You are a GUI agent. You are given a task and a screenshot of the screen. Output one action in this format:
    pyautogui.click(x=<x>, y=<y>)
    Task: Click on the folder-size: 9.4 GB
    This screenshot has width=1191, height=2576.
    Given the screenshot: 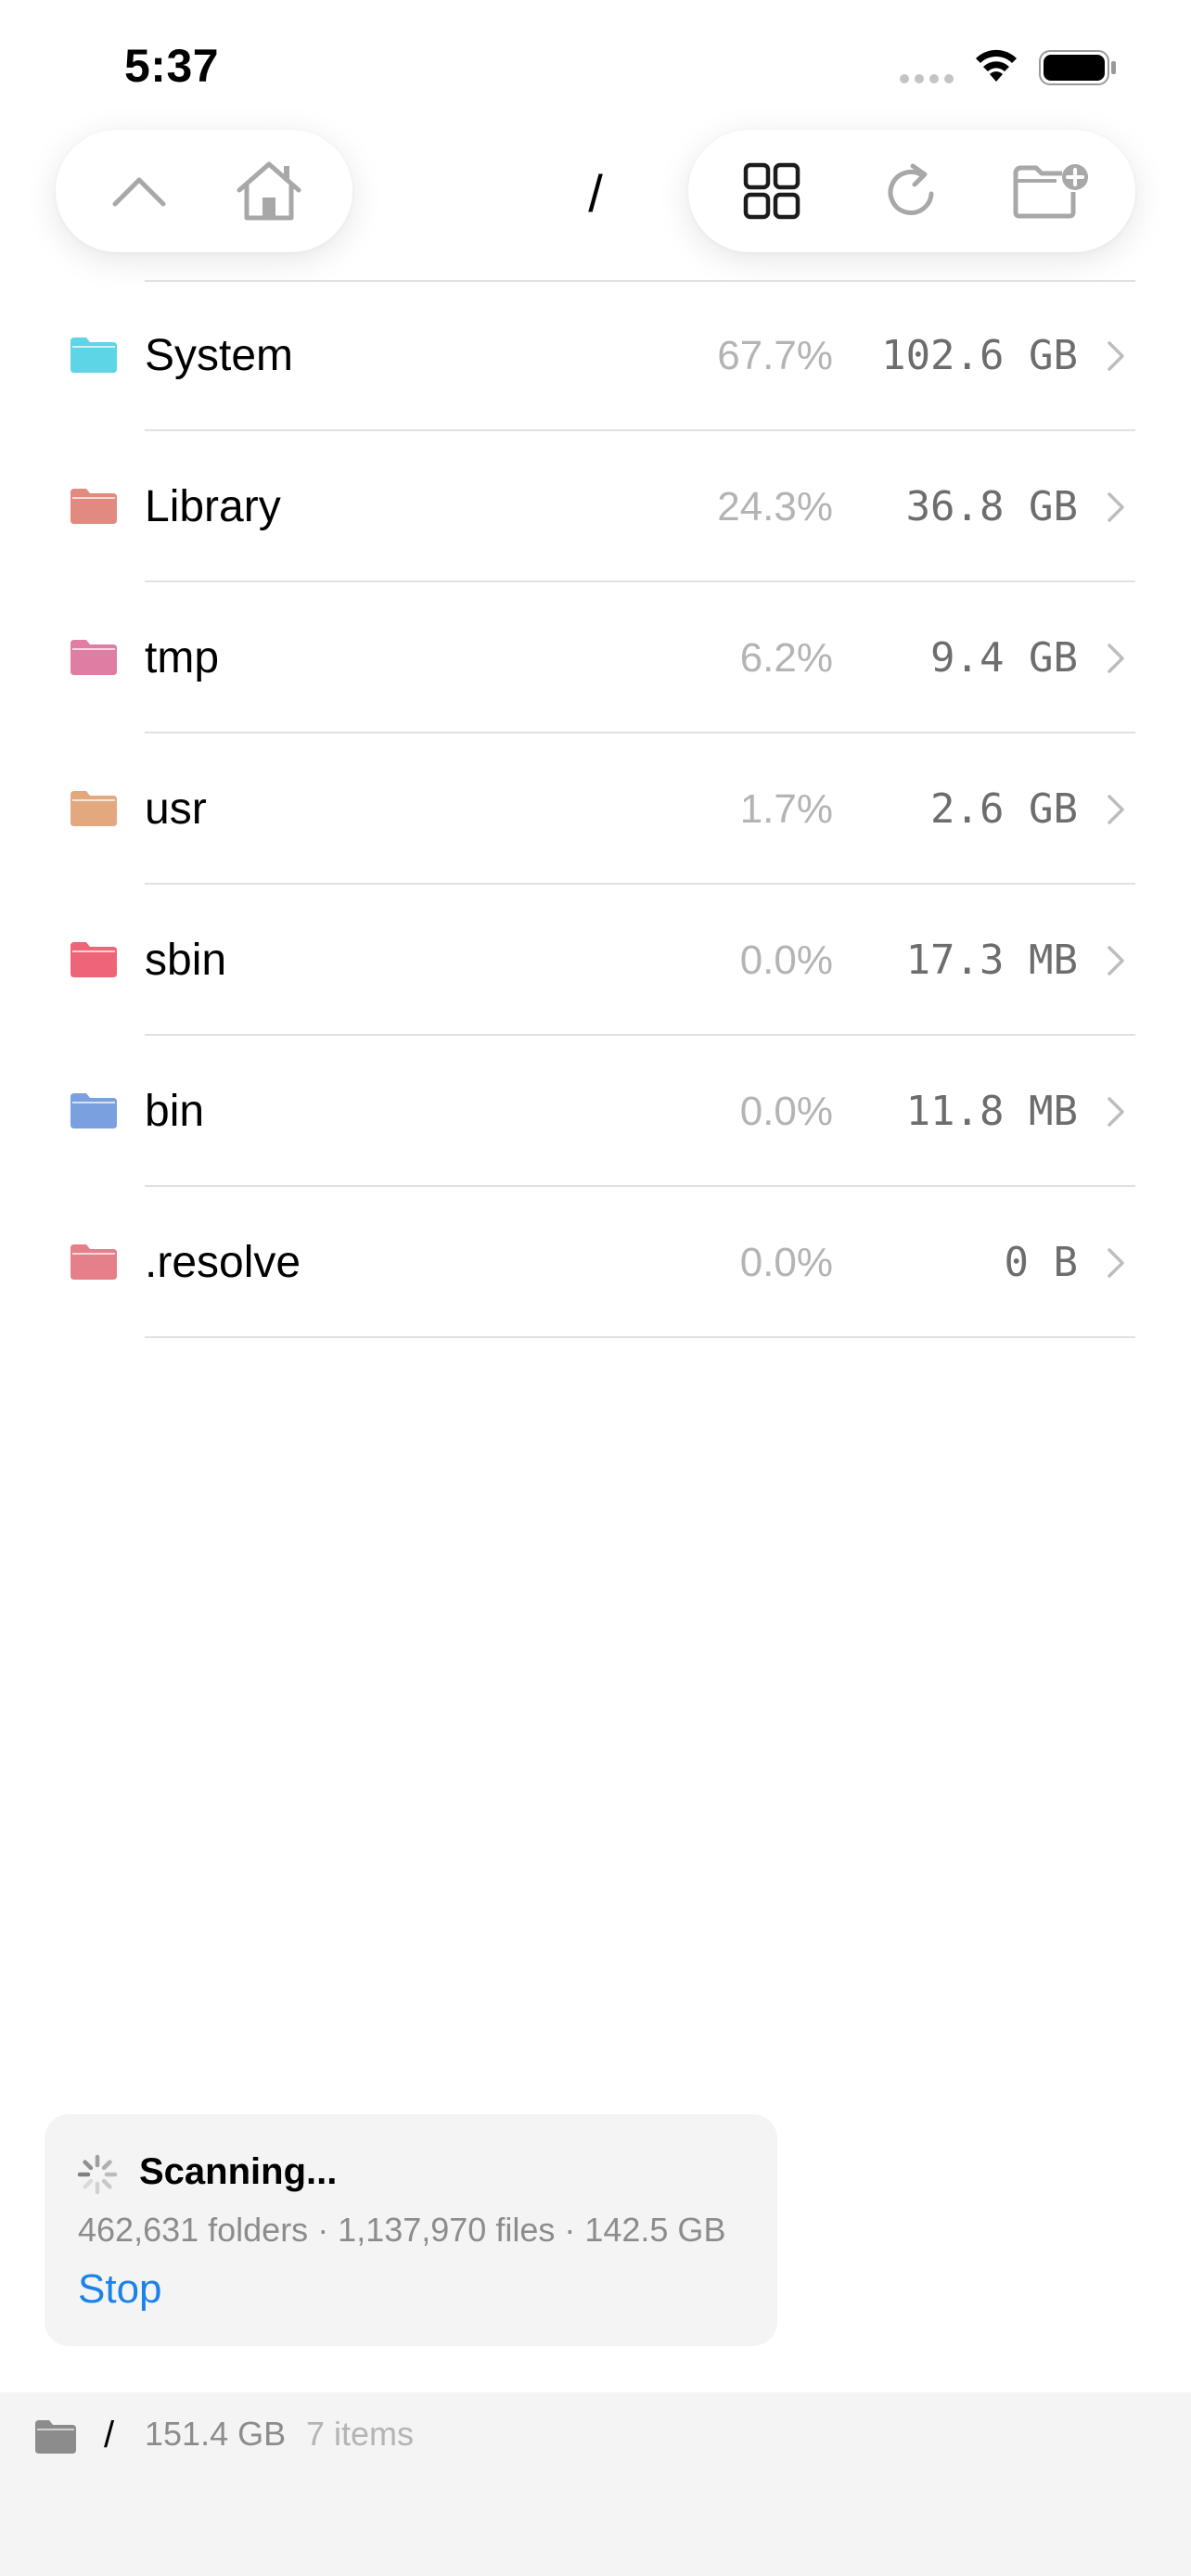 What is the action you would take?
    pyautogui.click(x=1004, y=658)
    